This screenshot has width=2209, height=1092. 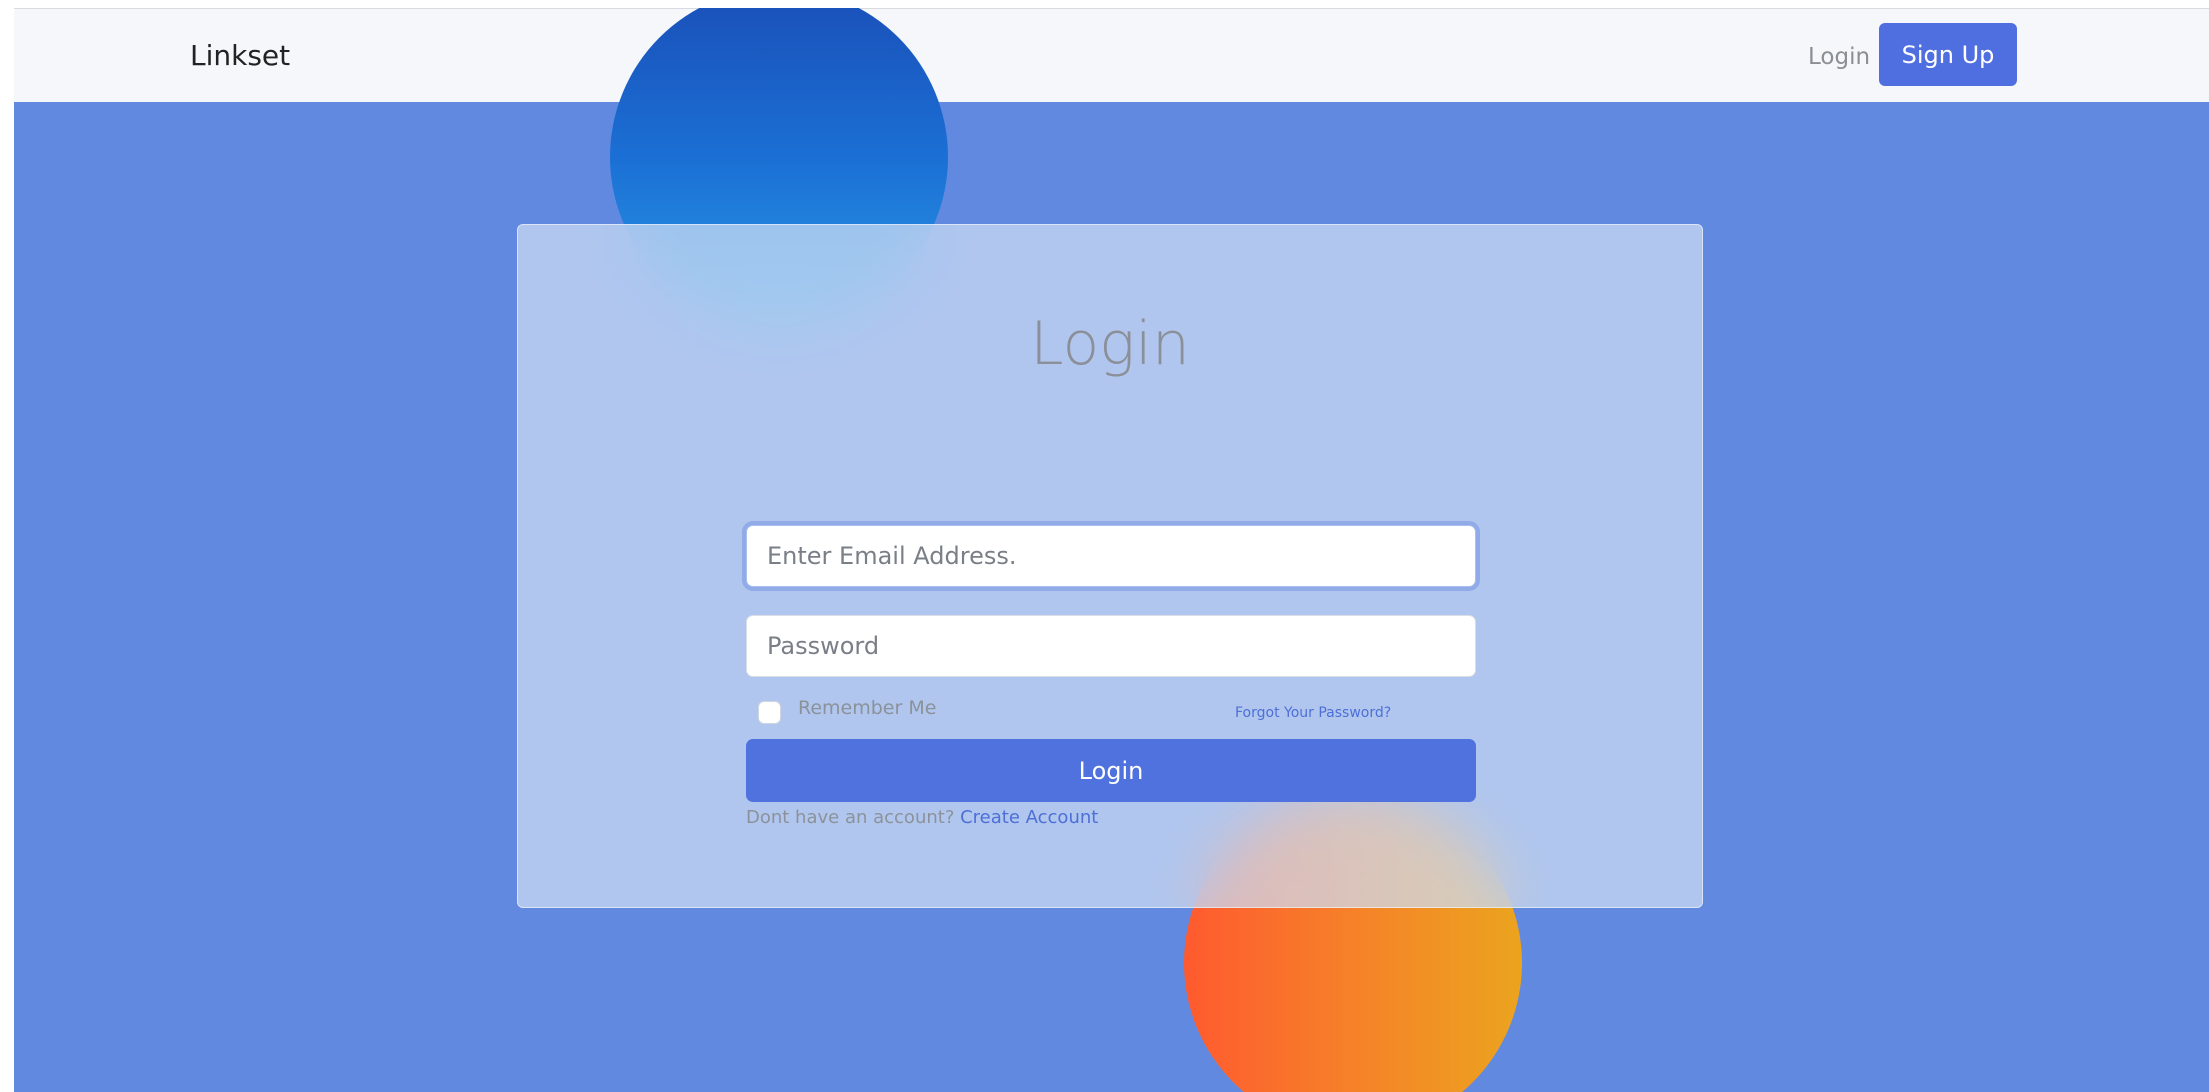 What do you see at coordinates (1111, 770) in the screenshot?
I see `login-submit-button: Login` at bounding box center [1111, 770].